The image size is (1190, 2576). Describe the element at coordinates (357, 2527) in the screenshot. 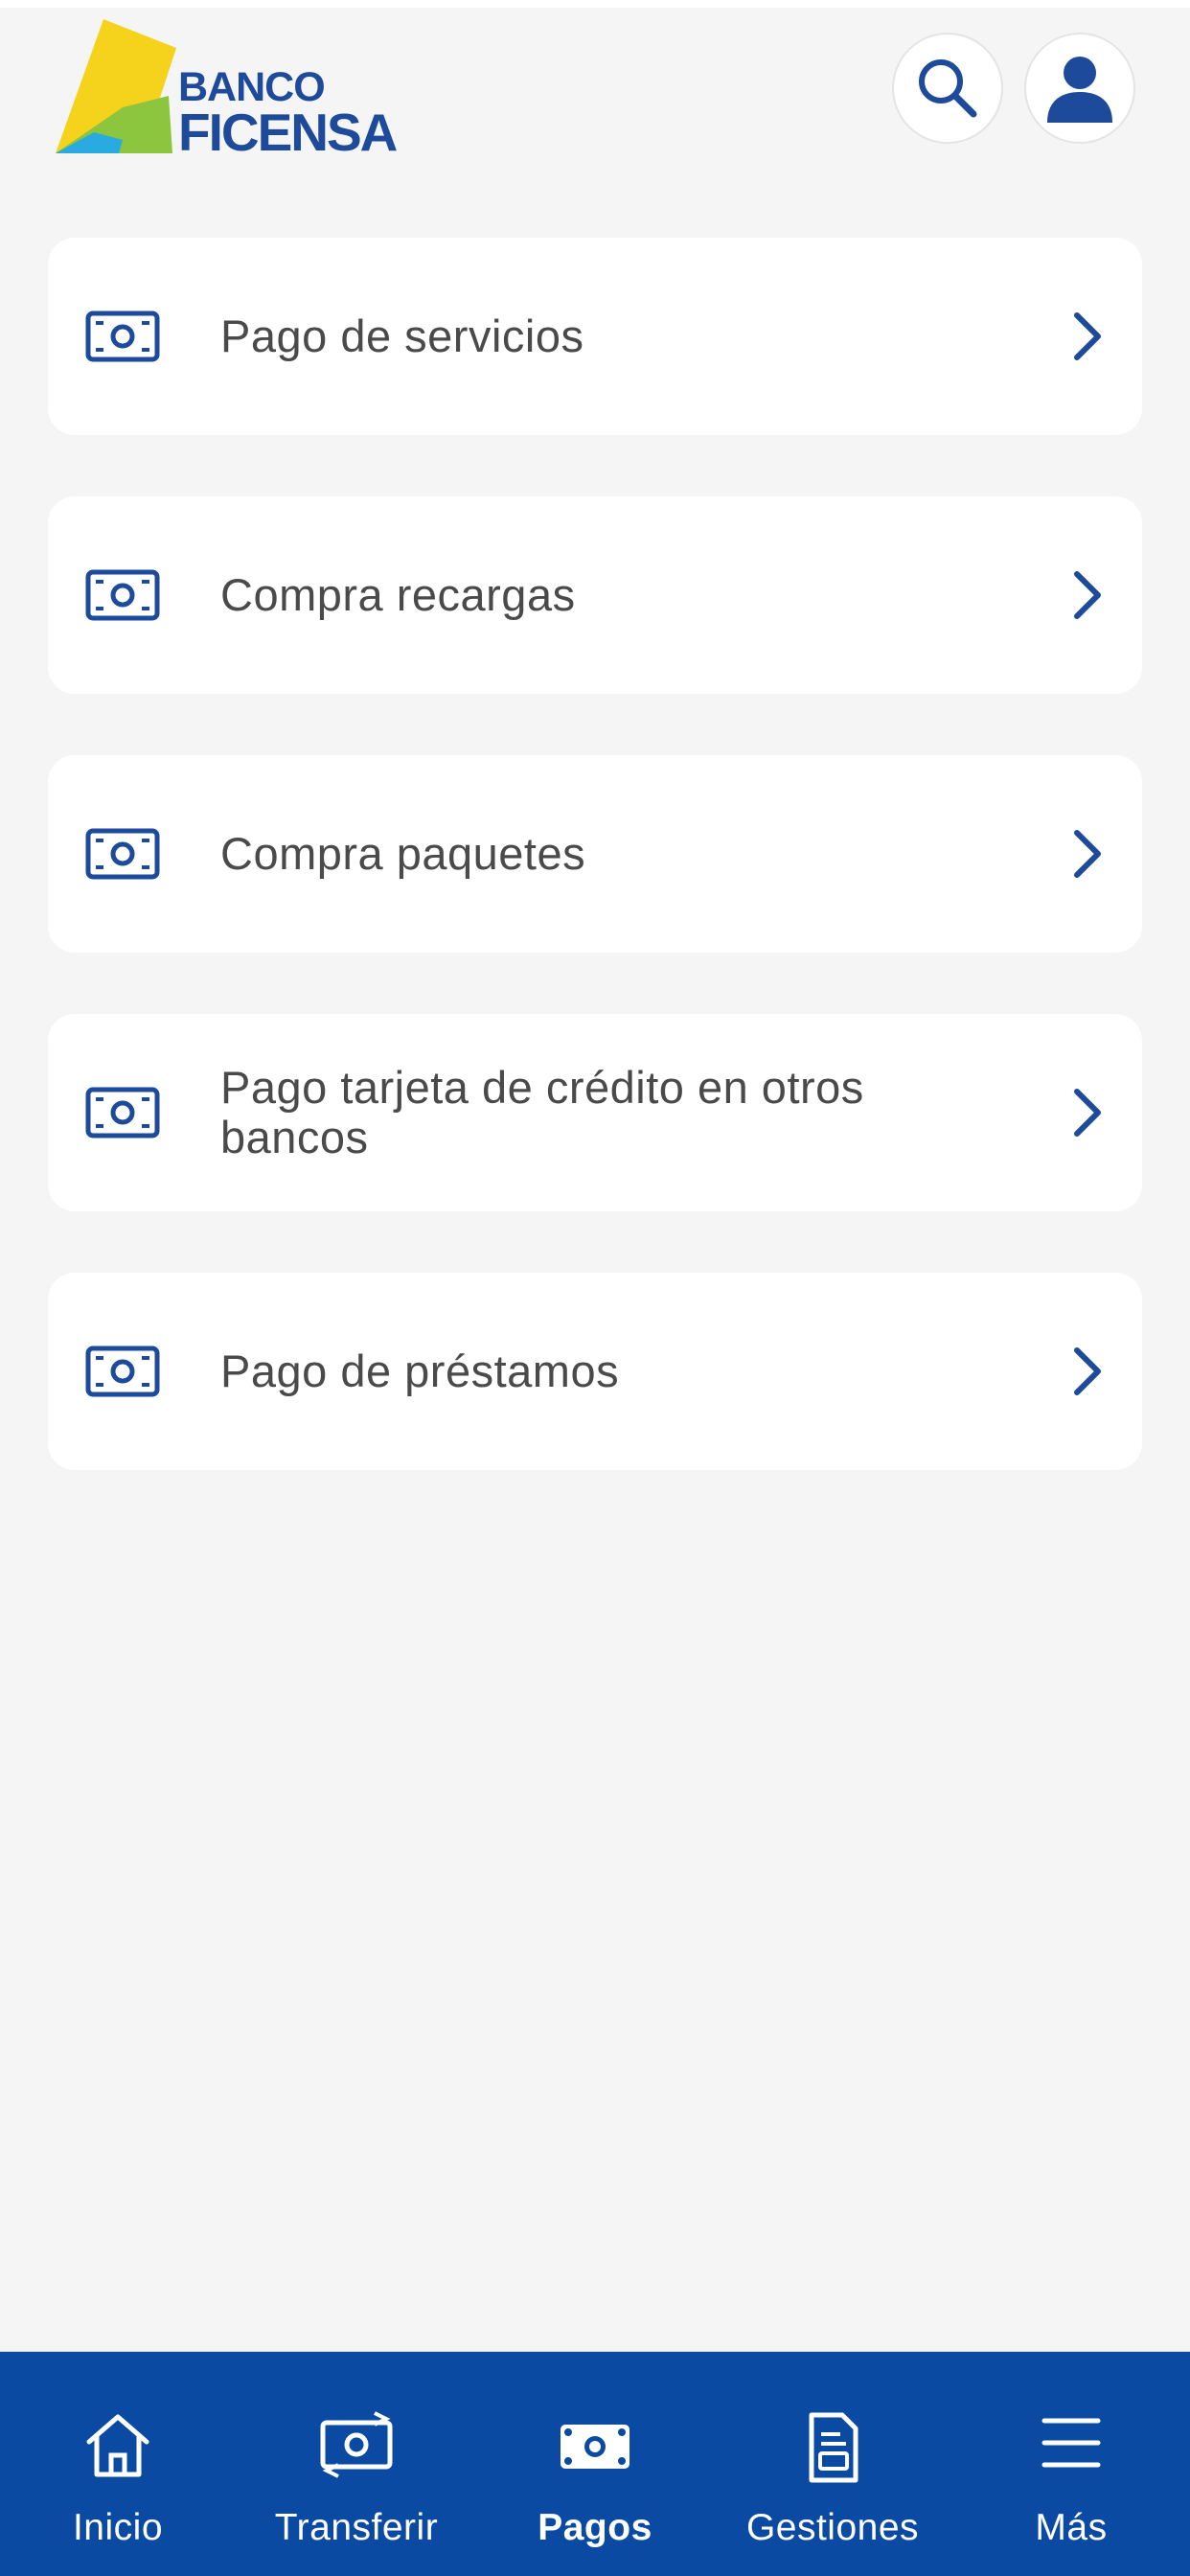

I see `nav-label: Transferir` at that location.